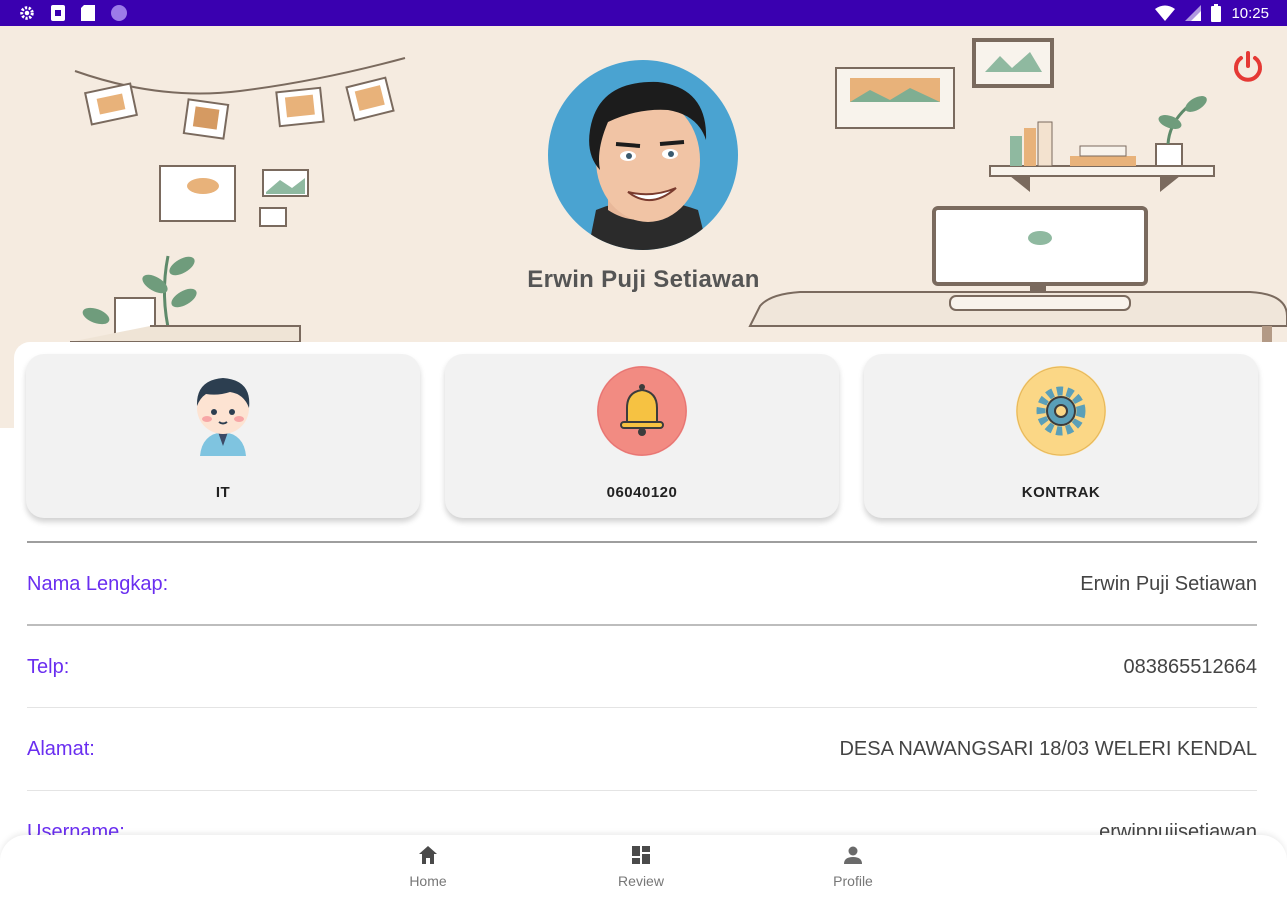 This screenshot has width=1287, height=900. I want to click on nav-review-label: Review, so click(641, 881).